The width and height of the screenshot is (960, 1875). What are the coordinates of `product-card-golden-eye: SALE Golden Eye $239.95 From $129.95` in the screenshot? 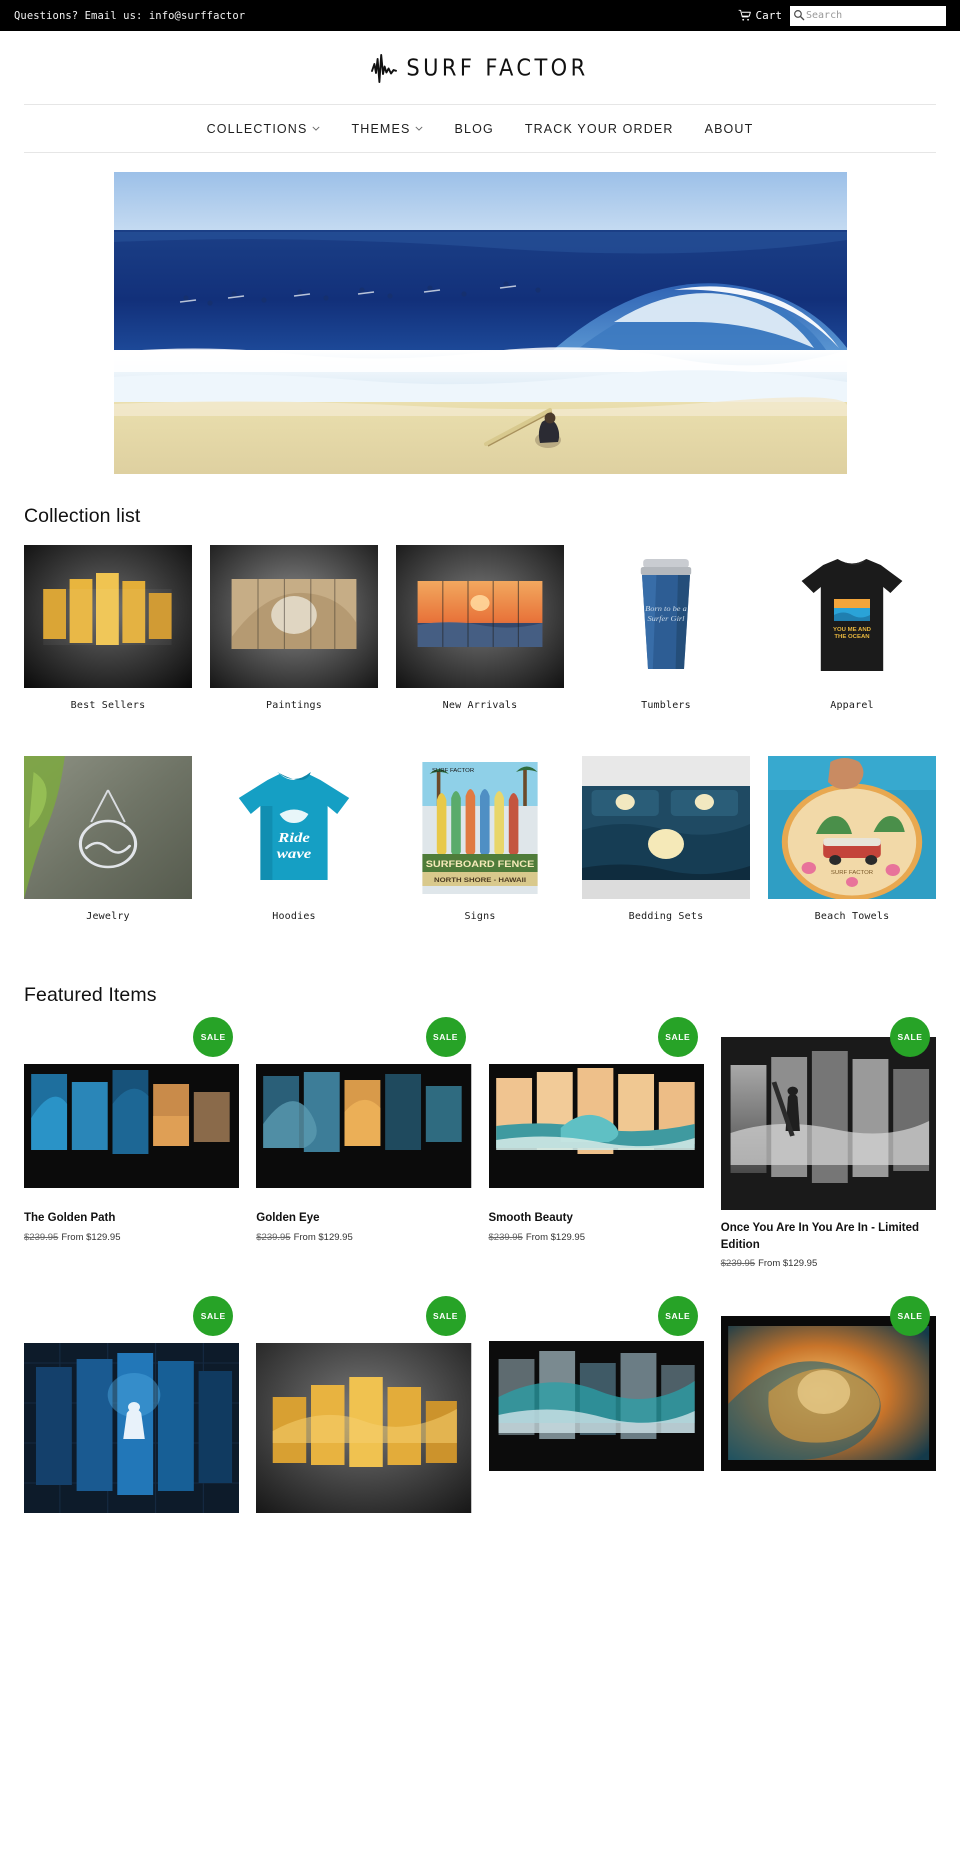 It's located at (364, 1143).